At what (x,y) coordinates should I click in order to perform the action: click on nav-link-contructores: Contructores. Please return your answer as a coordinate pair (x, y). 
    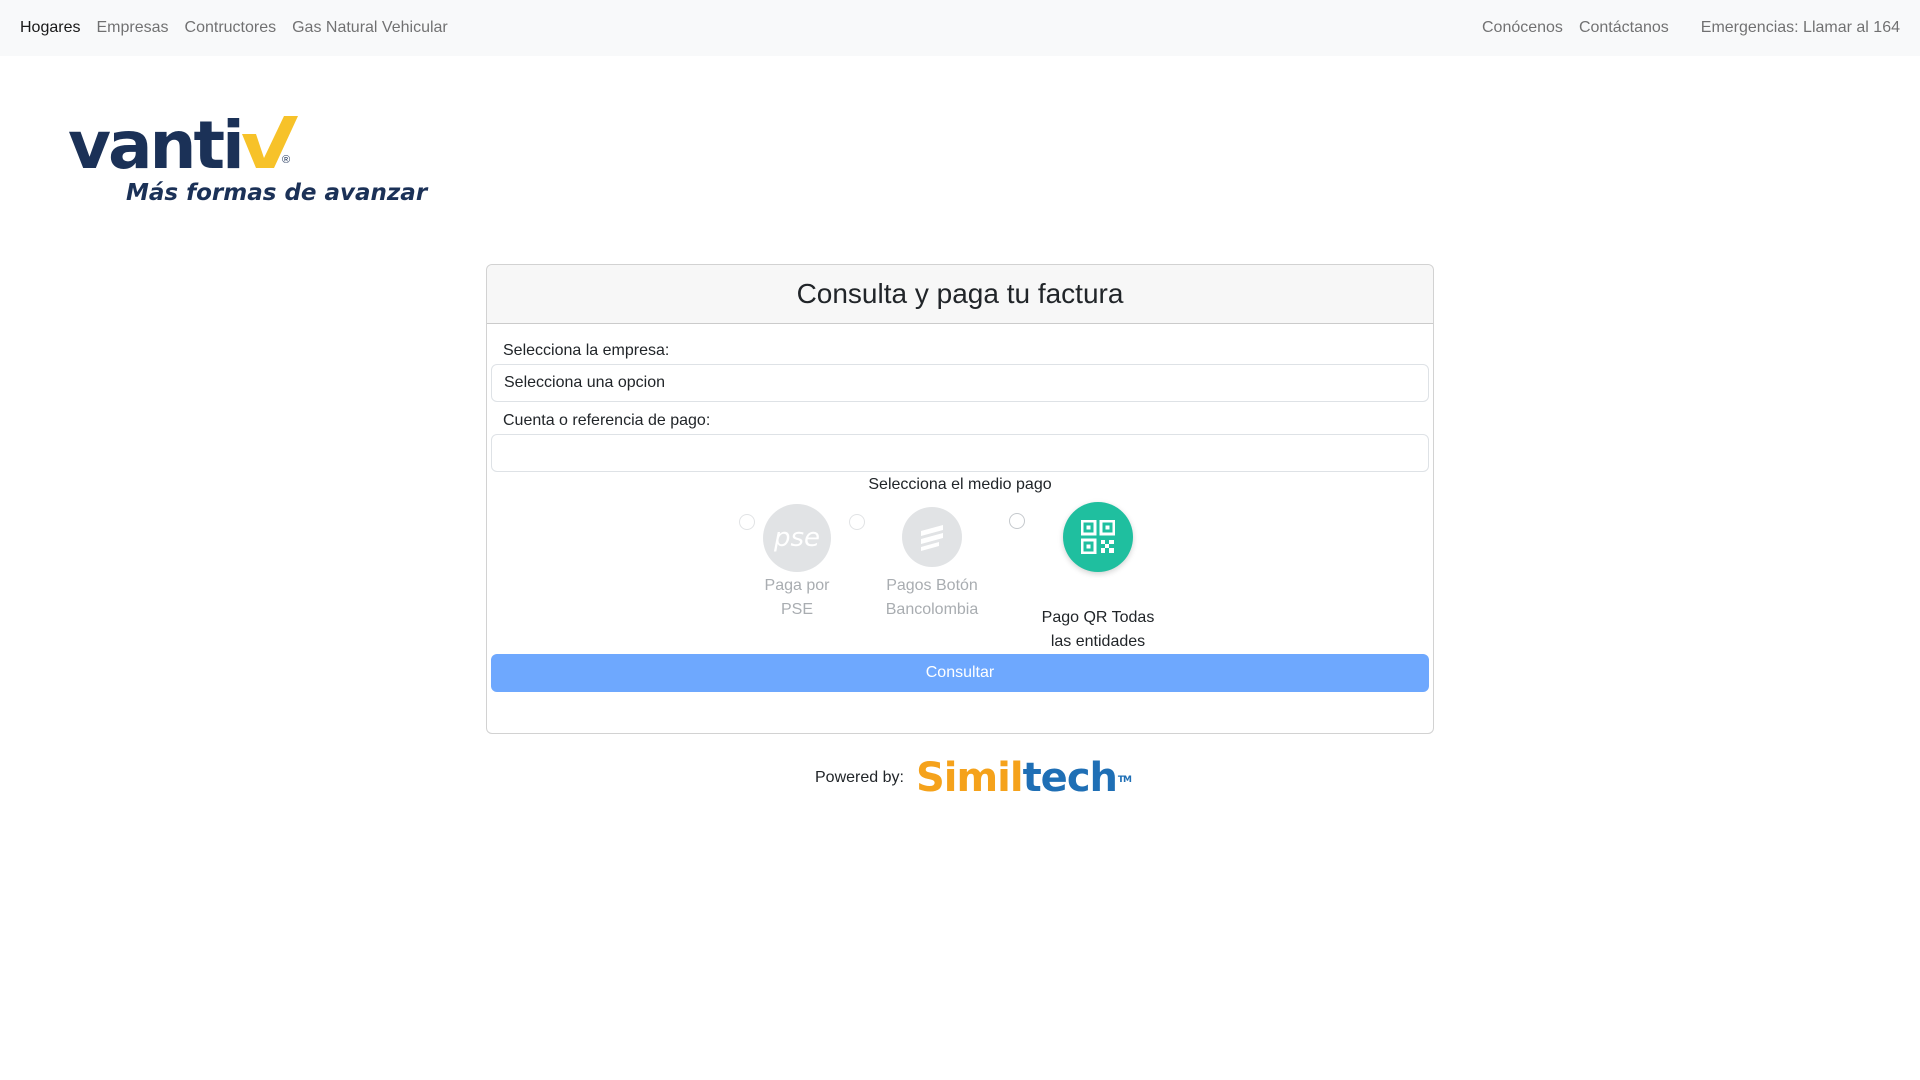
    Looking at the image, I should click on (231, 28).